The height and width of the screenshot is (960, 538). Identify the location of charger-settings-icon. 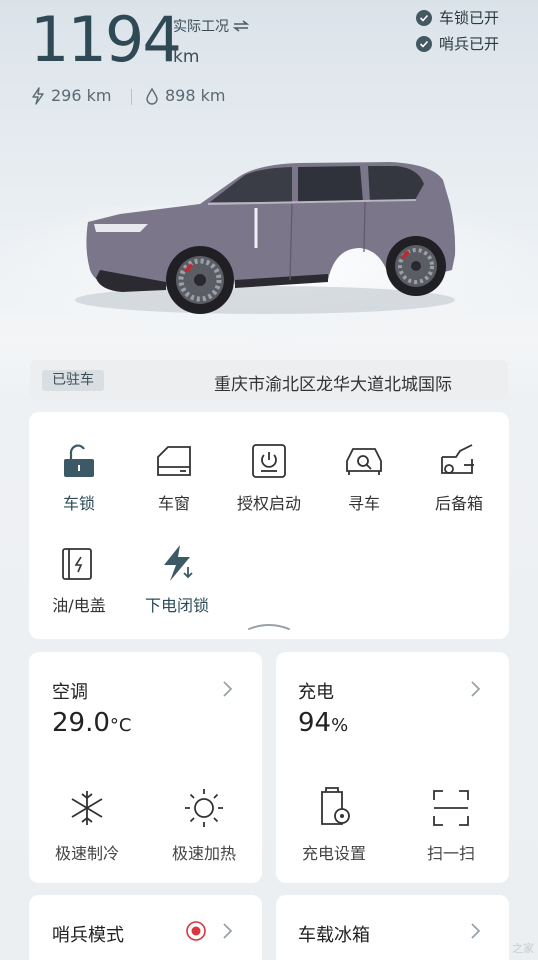
(335, 806).